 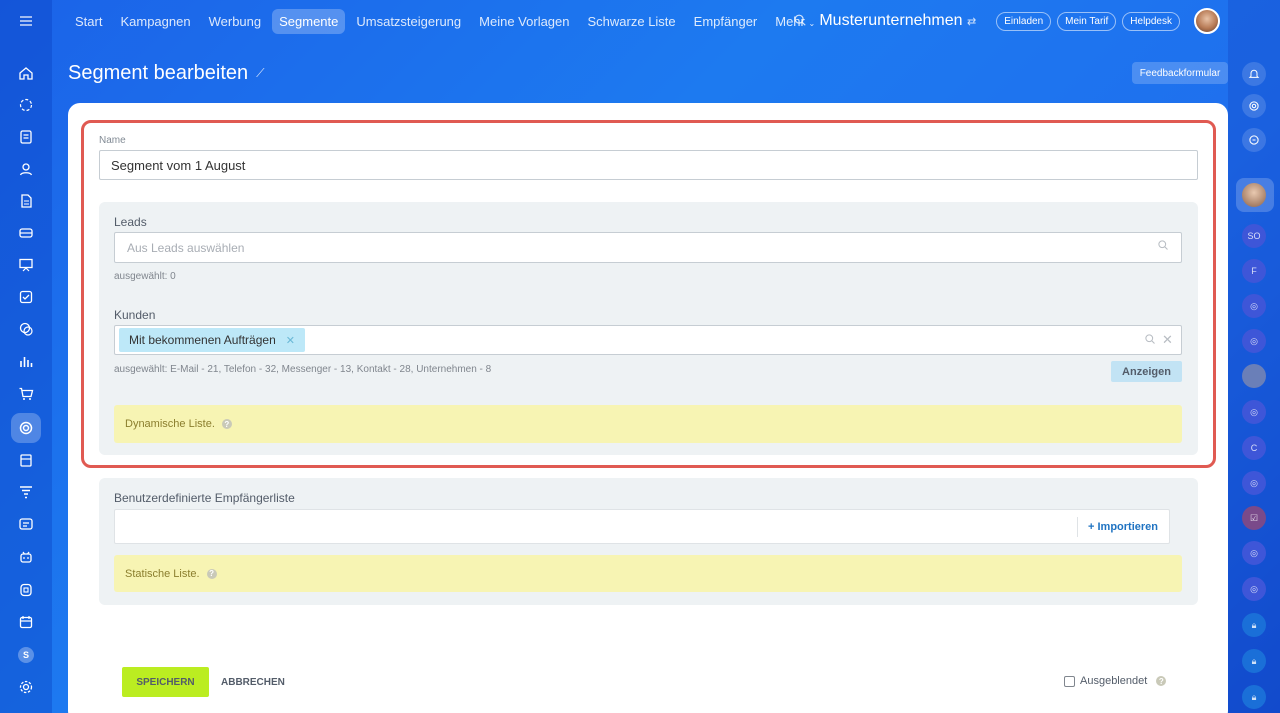 What do you see at coordinates (26, 21) in the screenshot?
I see `menu-icon` at bounding box center [26, 21].